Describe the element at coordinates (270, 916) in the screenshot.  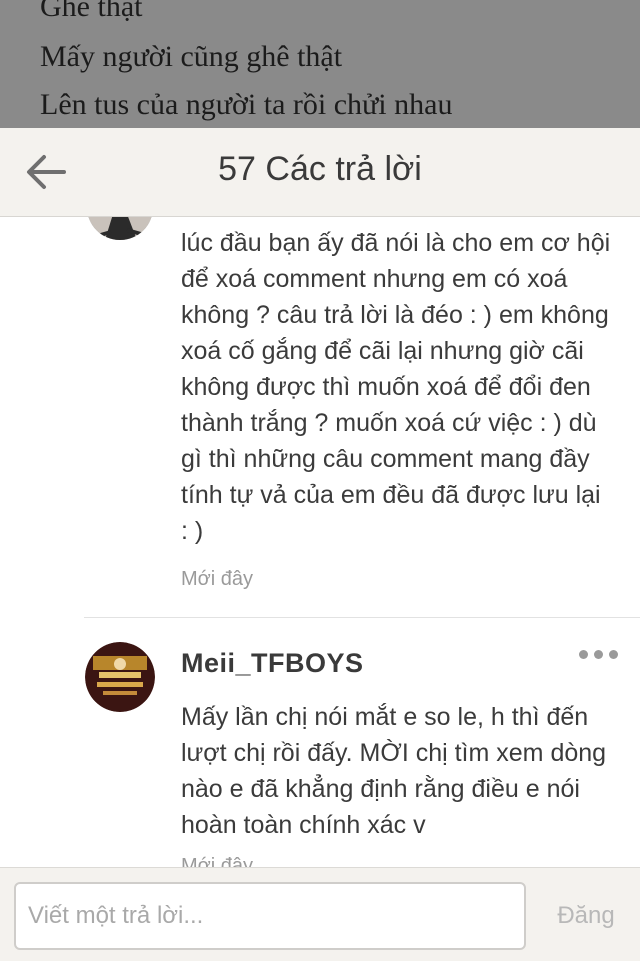
I see `reply-input` at that location.